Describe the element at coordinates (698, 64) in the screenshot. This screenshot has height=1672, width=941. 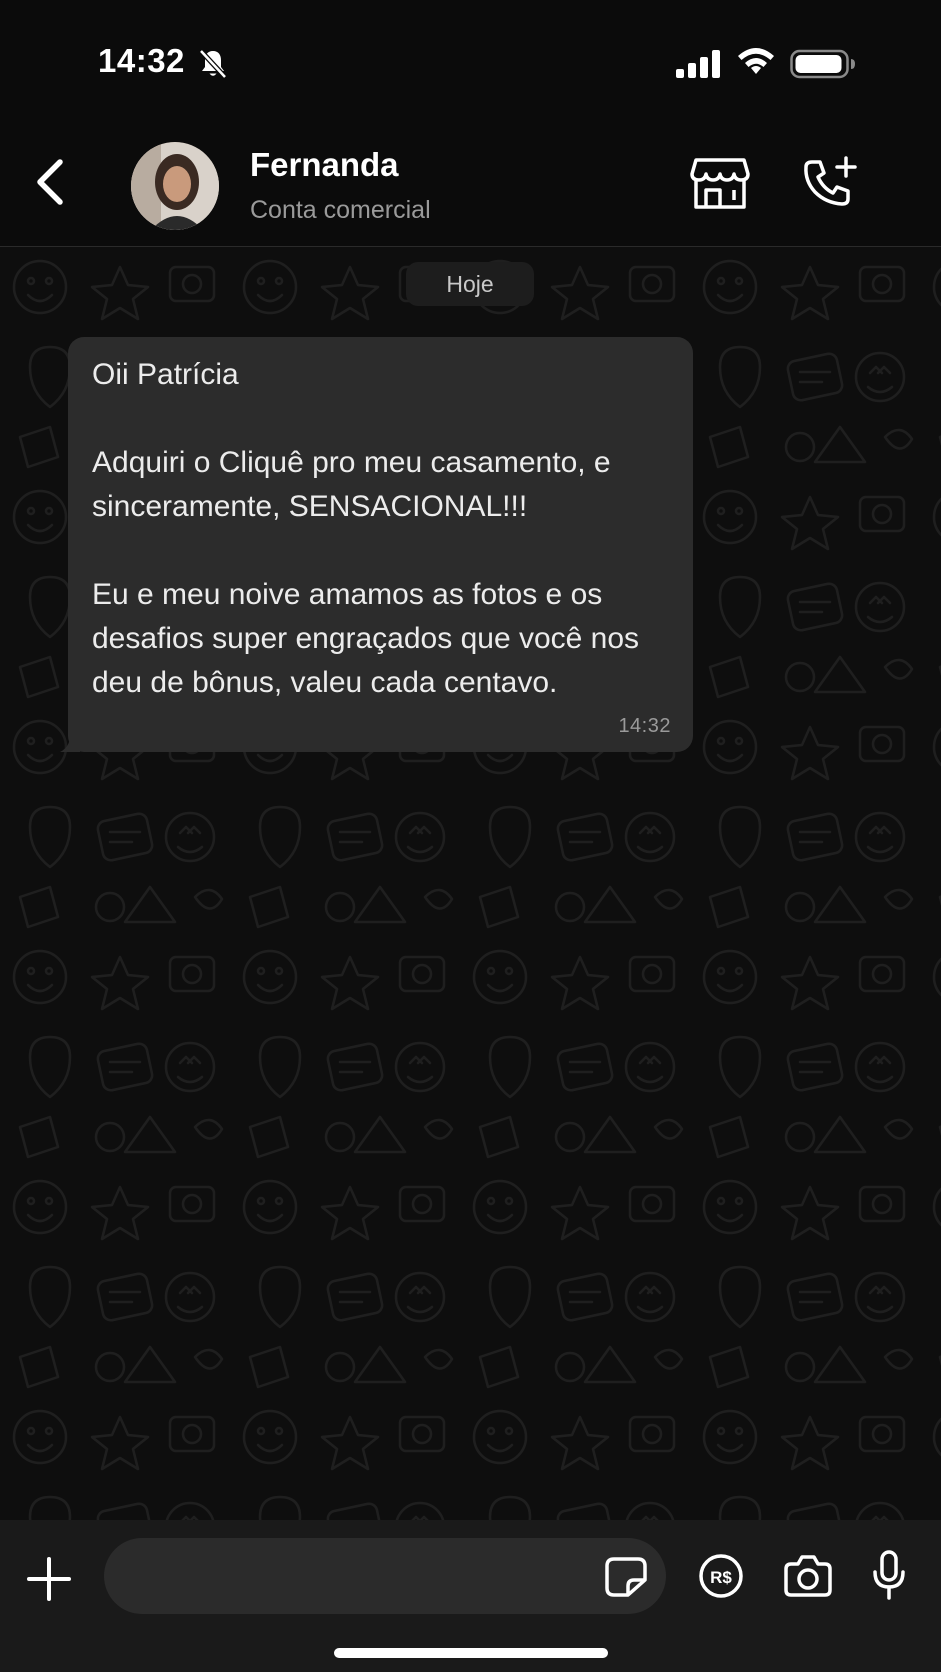
I see `signal-icon` at that location.